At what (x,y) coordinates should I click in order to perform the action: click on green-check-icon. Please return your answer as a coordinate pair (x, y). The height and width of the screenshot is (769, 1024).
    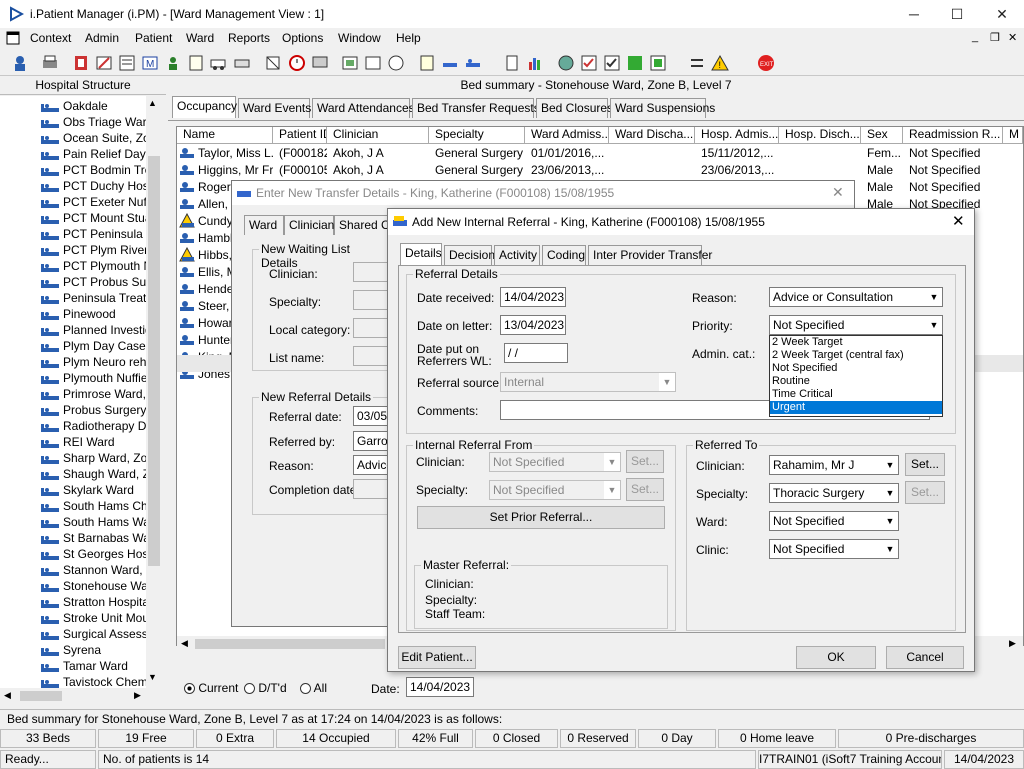
    Looking at the image, I should click on (658, 63).